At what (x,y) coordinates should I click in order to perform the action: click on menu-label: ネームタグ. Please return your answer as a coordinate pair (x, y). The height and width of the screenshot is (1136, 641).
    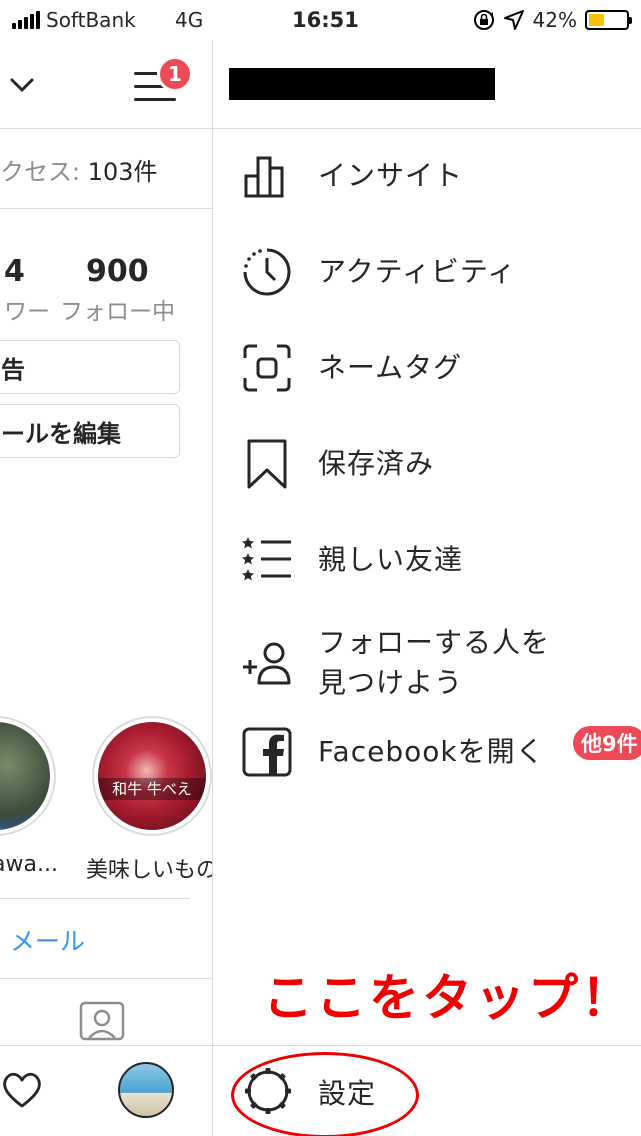
    Looking at the image, I should click on (390, 367).